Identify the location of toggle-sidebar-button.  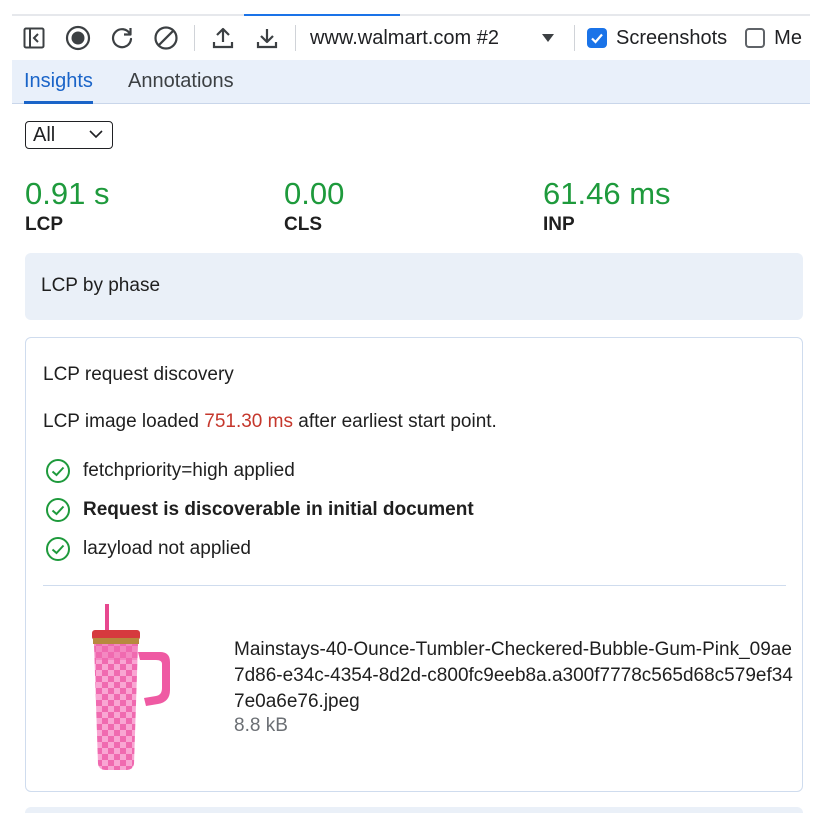
(34, 38).